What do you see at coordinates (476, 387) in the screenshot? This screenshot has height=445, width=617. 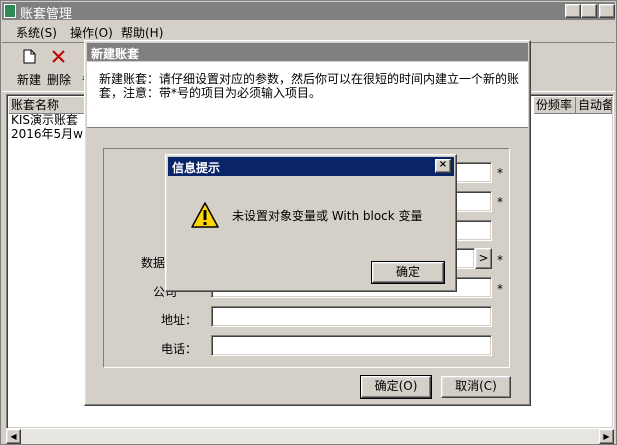 I see `cancel-button: 取消(C)` at bounding box center [476, 387].